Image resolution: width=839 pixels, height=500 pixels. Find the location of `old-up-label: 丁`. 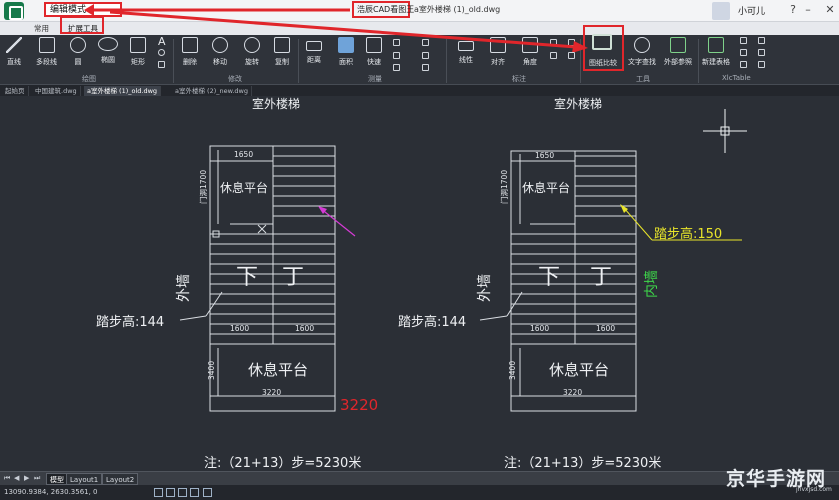

old-up-label: 丁 is located at coordinates (293, 277).